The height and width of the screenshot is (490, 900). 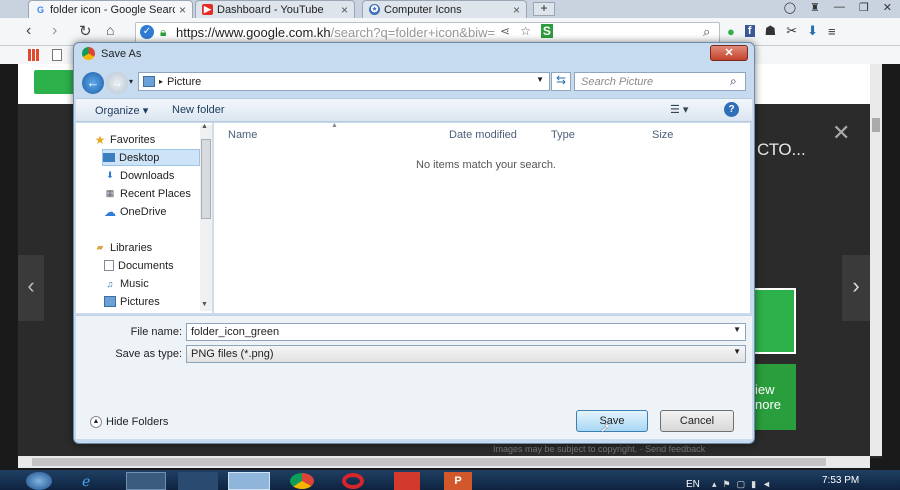 What do you see at coordinates (775, 397) in the screenshot?
I see `view-more-button: iew nore` at bounding box center [775, 397].